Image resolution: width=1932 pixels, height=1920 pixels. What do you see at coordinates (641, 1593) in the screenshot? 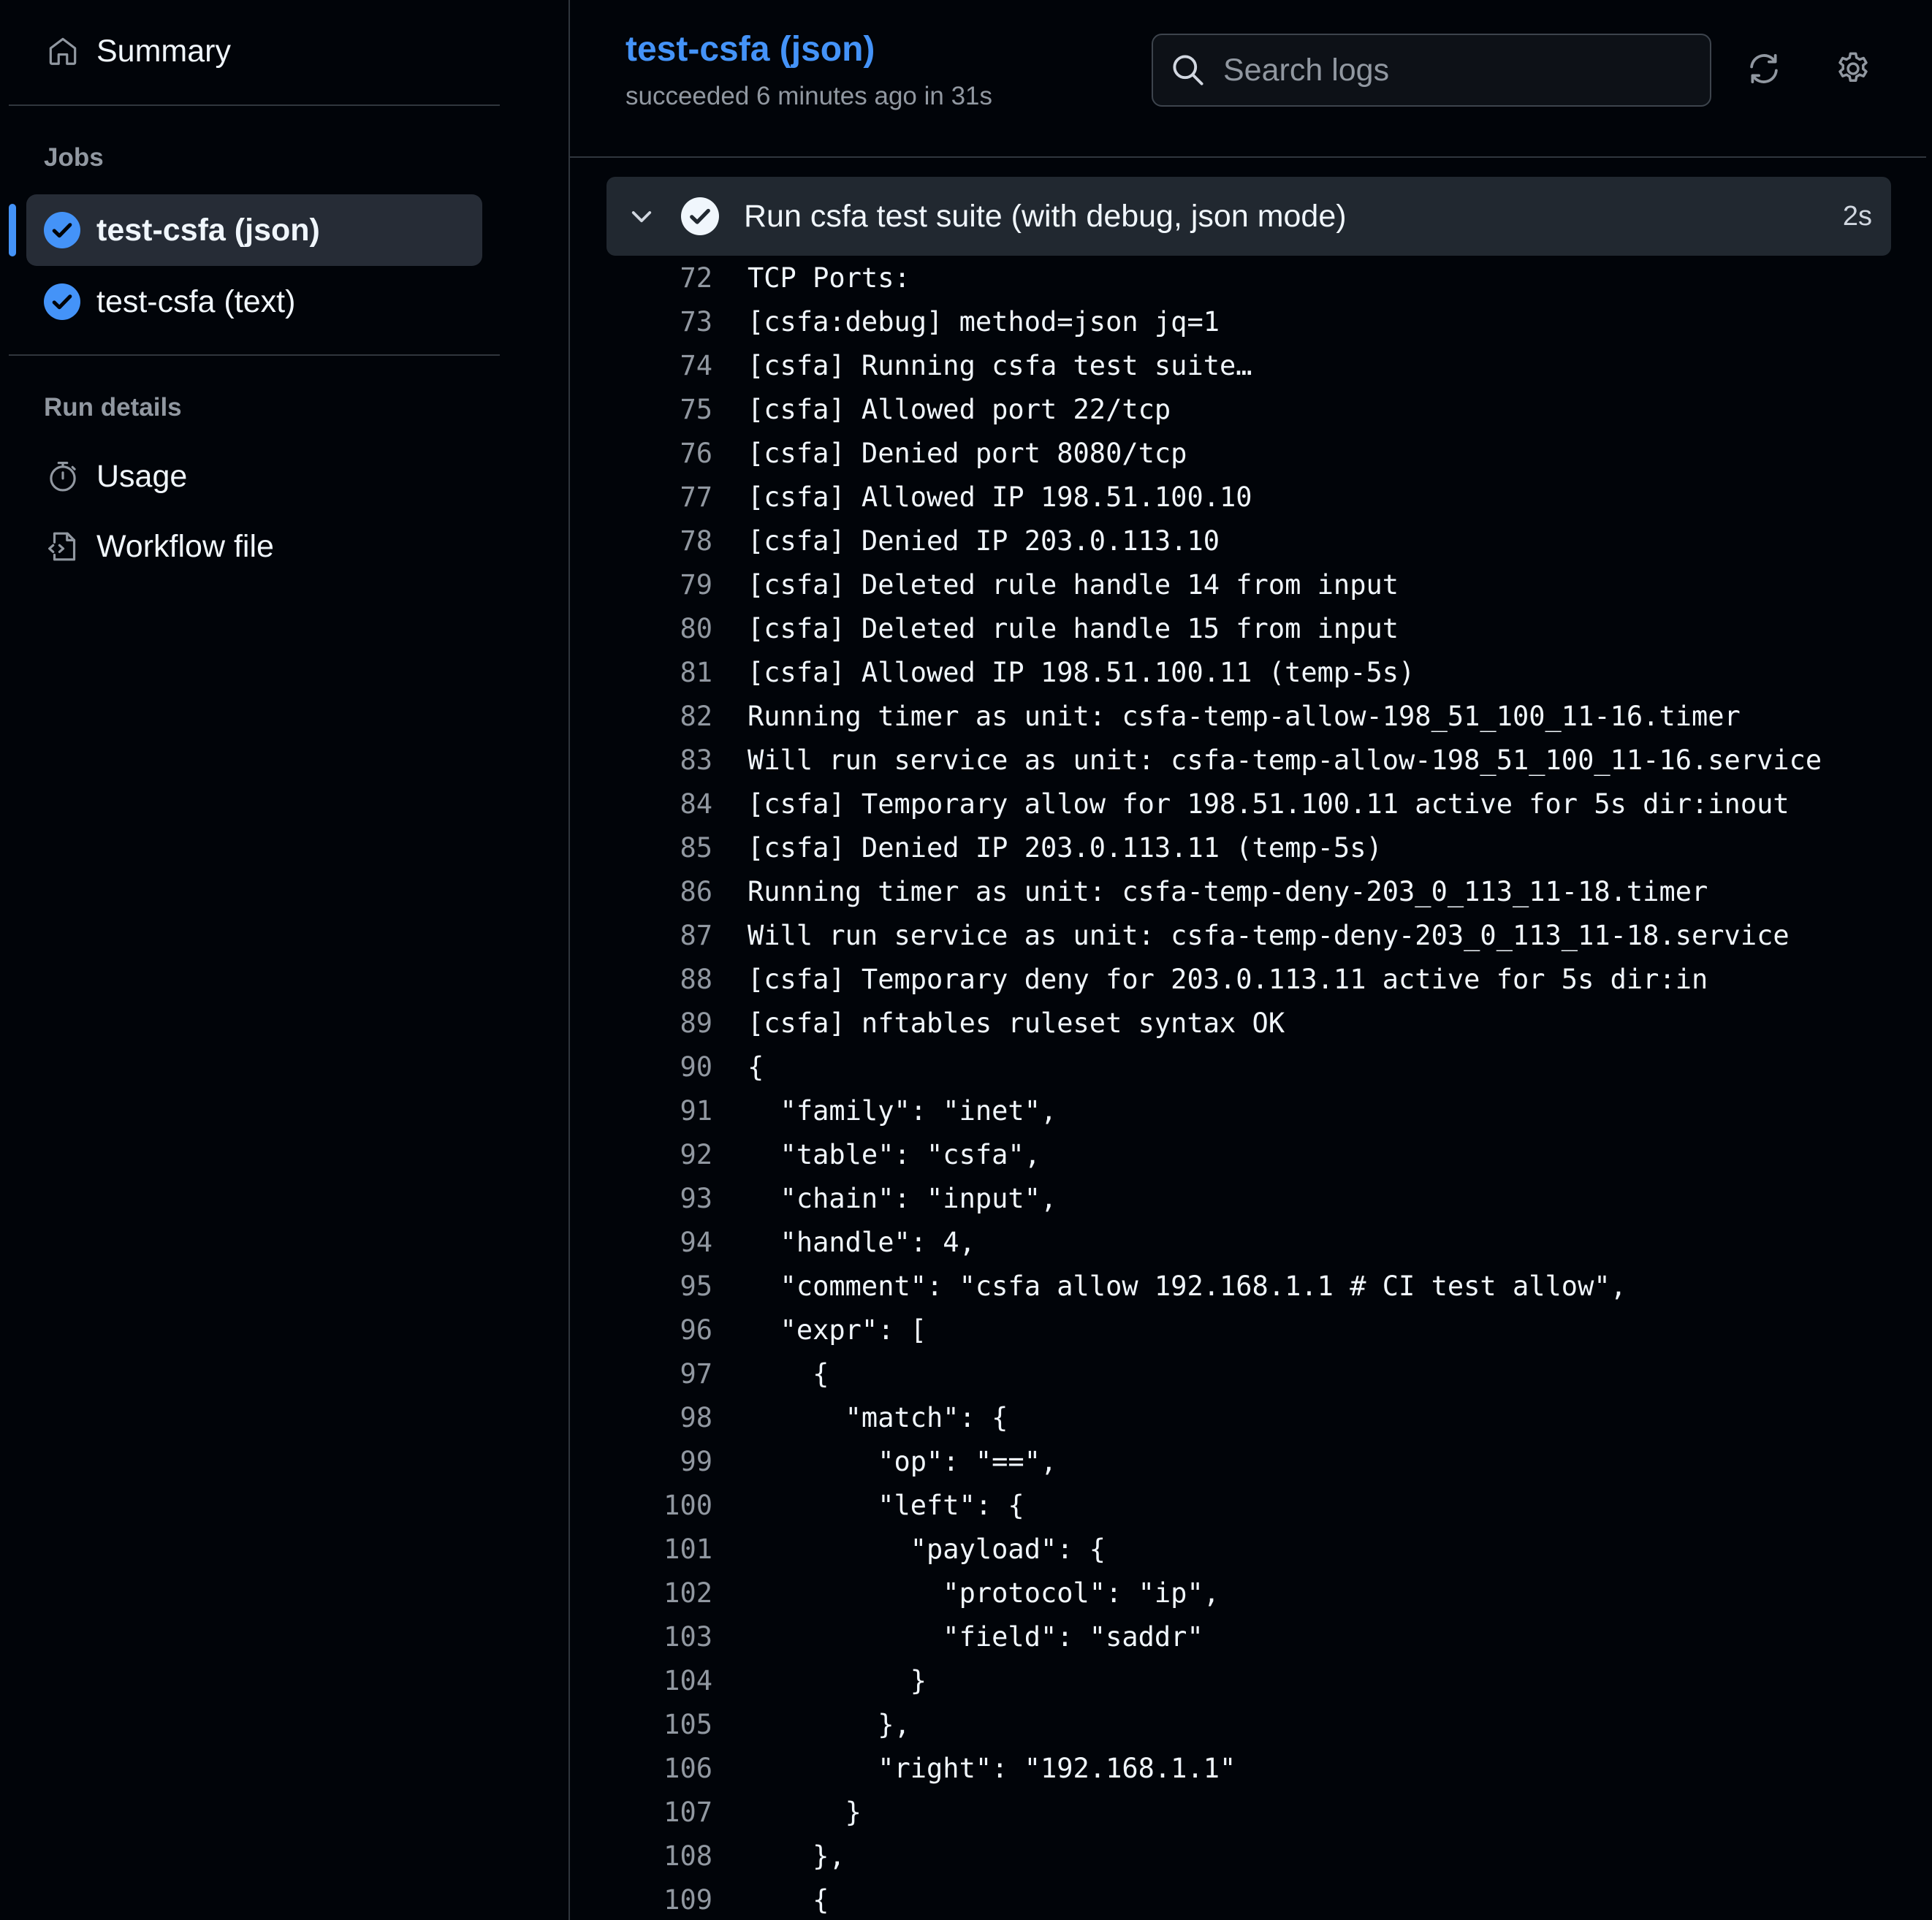
I see `line-number: 102` at bounding box center [641, 1593].